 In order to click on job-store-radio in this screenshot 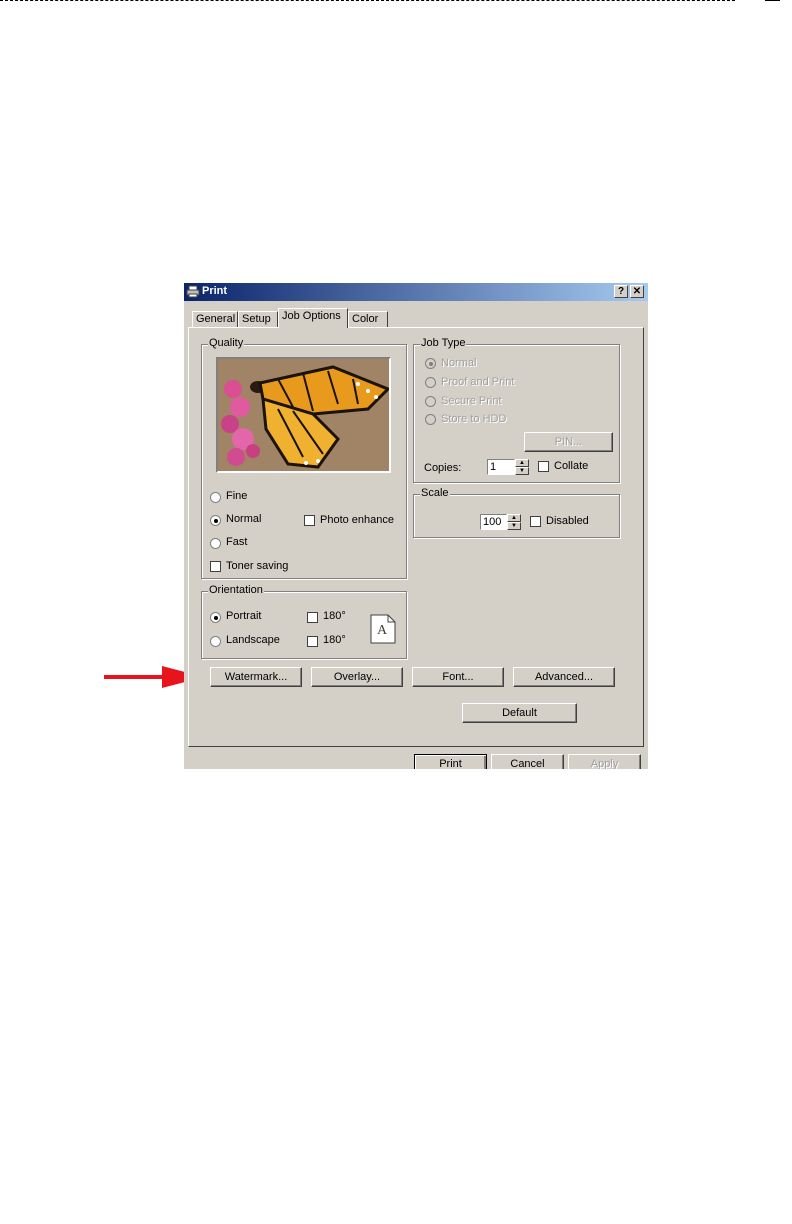, I will do `click(430, 419)`.